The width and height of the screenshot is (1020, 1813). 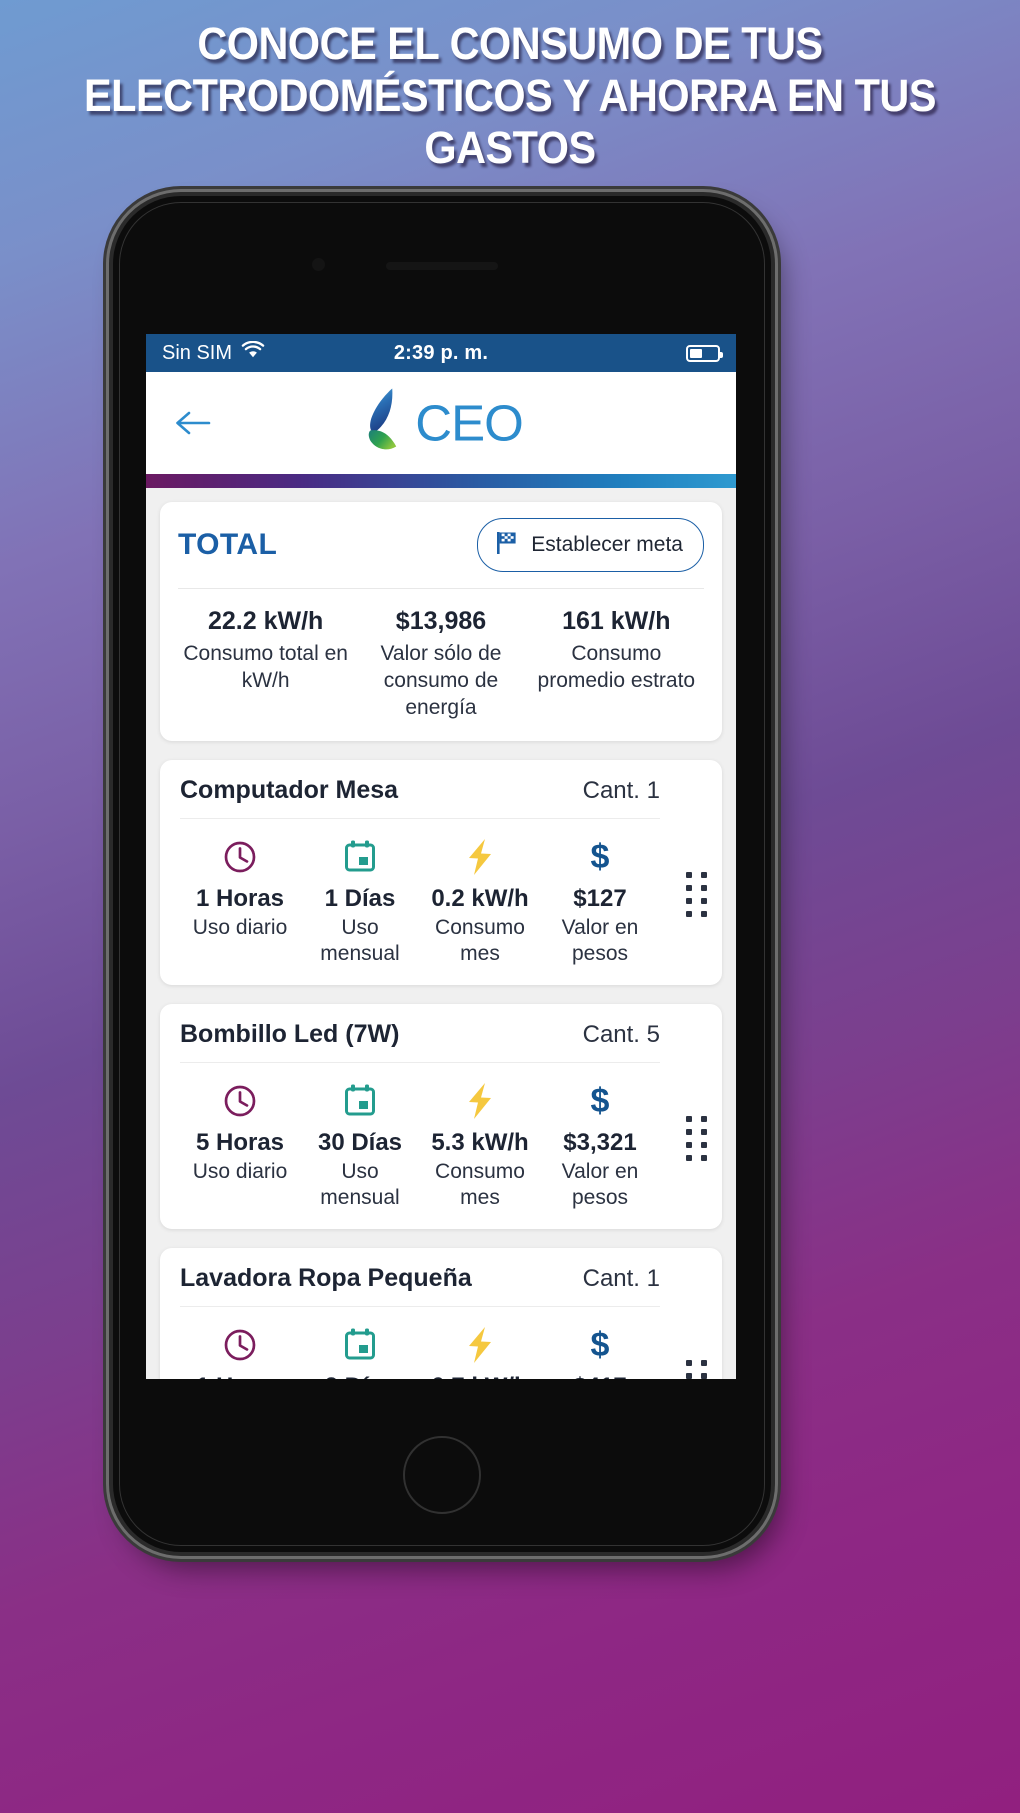 I want to click on phone-earpiece-speaker, so click(x=442, y=266).